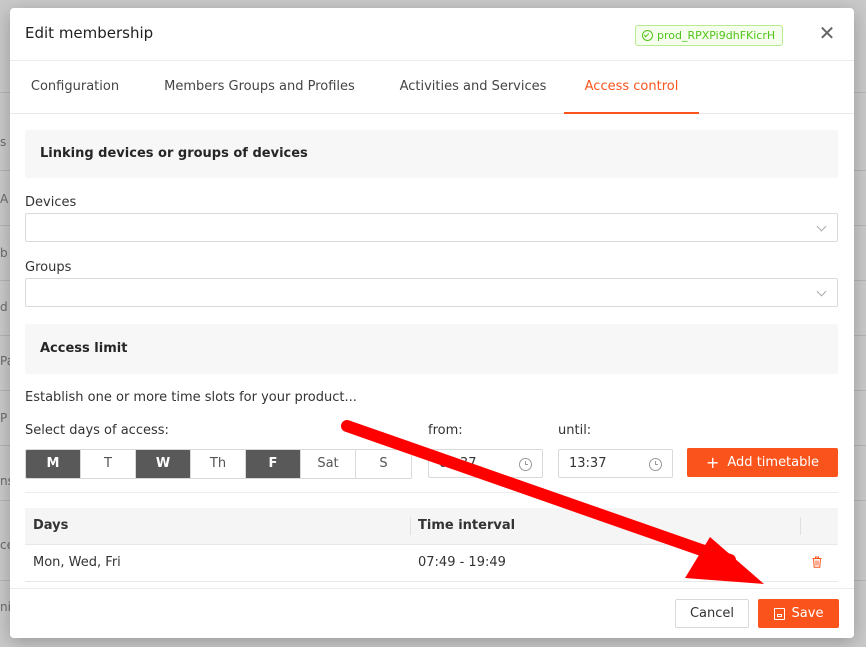  What do you see at coordinates (174, 153) in the screenshot?
I see `linking-section-title: Linking devices or groups of devices` at bounding box center [174, 153].